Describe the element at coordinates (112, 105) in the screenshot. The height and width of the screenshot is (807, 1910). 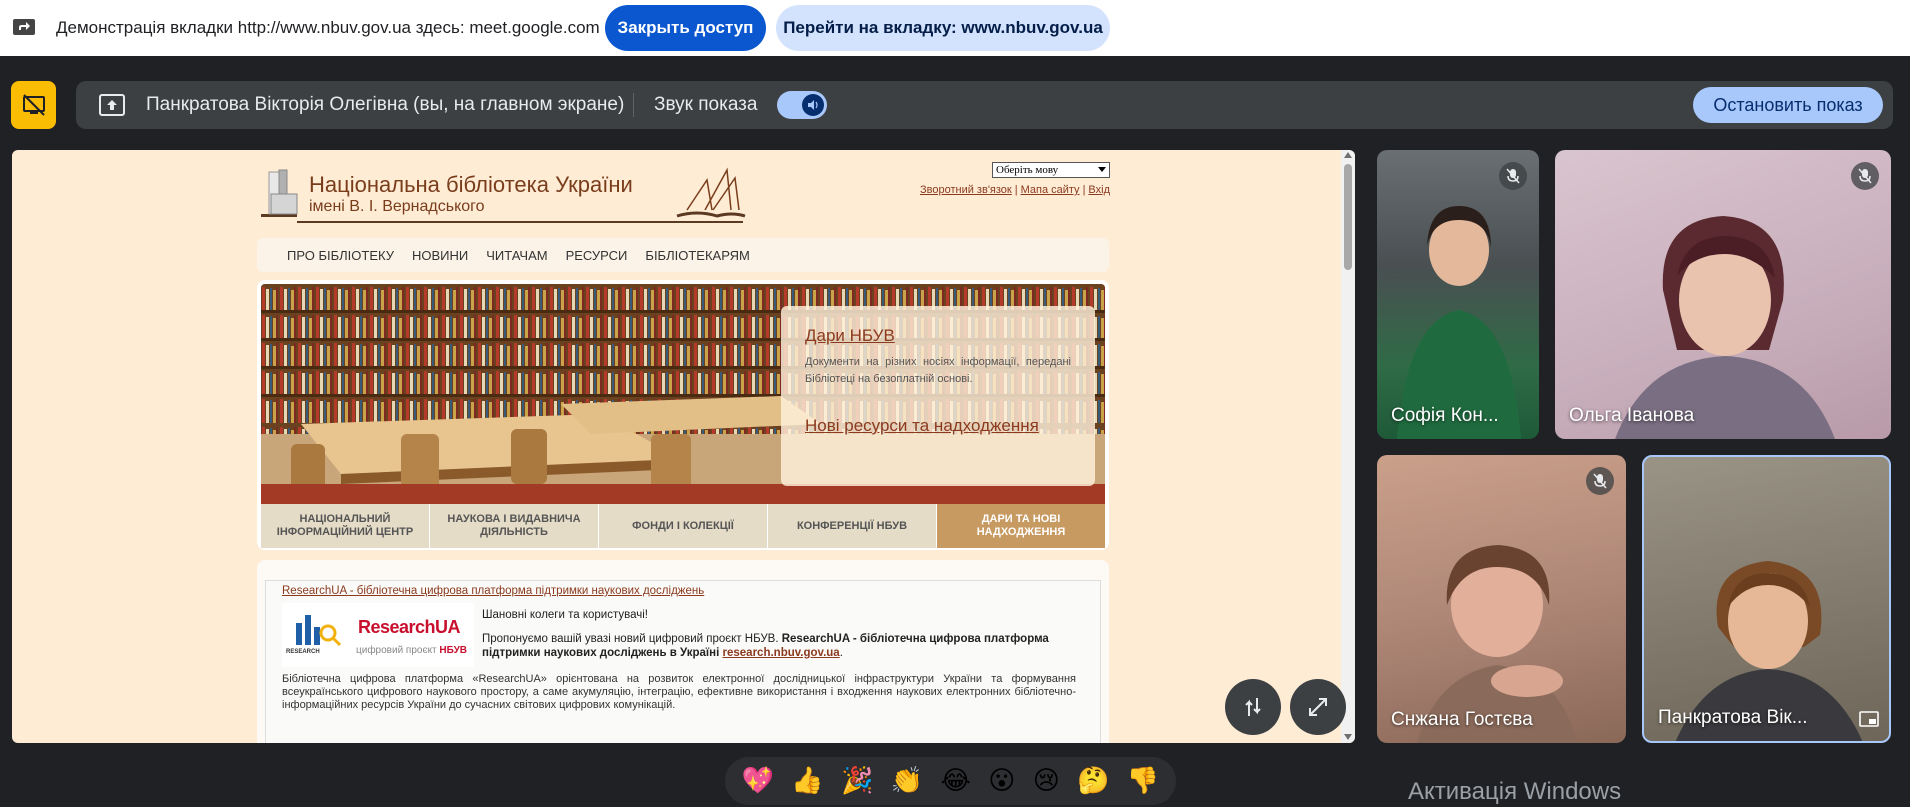
I see `present-screen-icon` at that location.